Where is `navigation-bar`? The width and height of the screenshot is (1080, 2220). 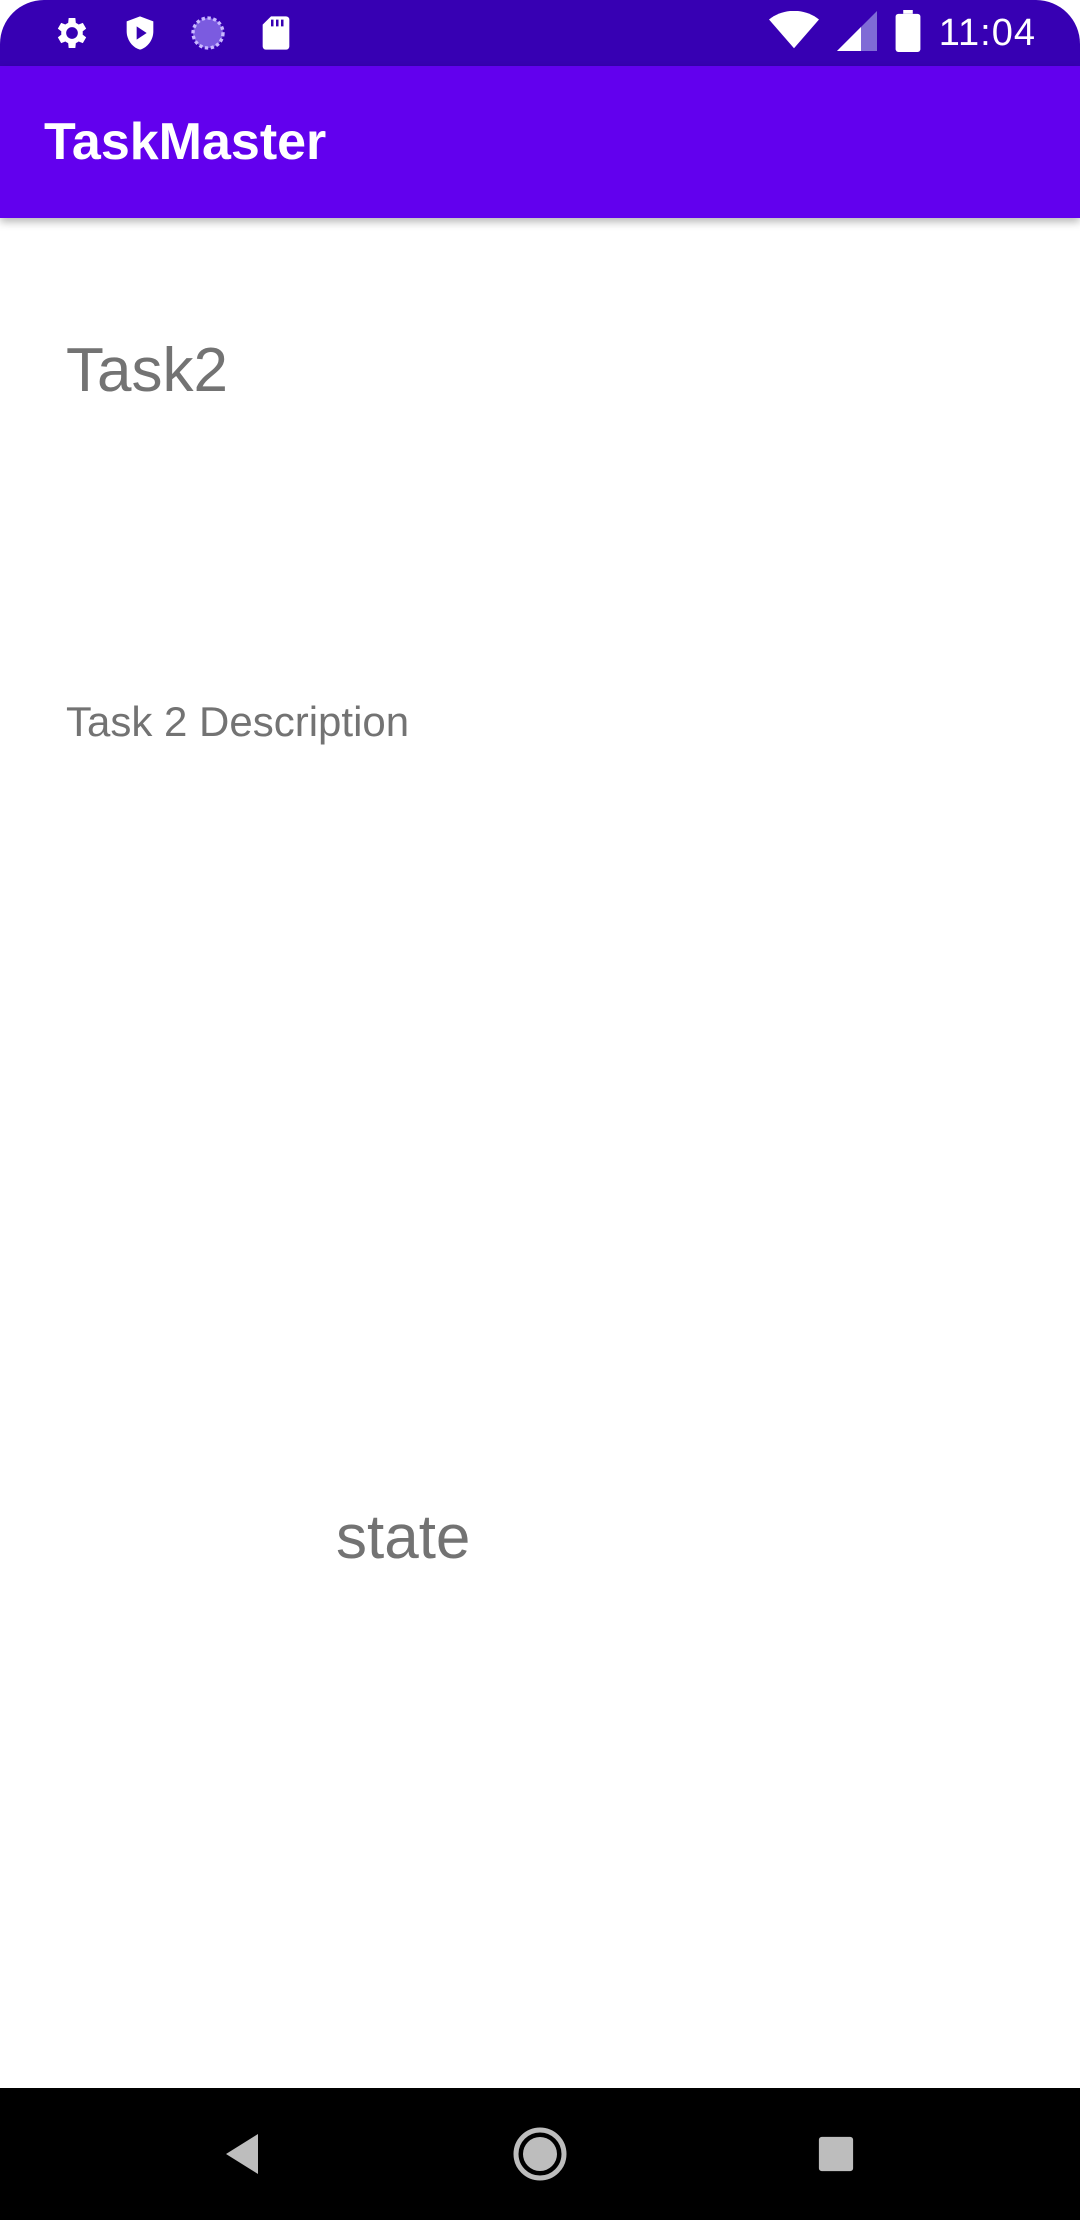 navigation-bar is located at coordinates (540, 2154).